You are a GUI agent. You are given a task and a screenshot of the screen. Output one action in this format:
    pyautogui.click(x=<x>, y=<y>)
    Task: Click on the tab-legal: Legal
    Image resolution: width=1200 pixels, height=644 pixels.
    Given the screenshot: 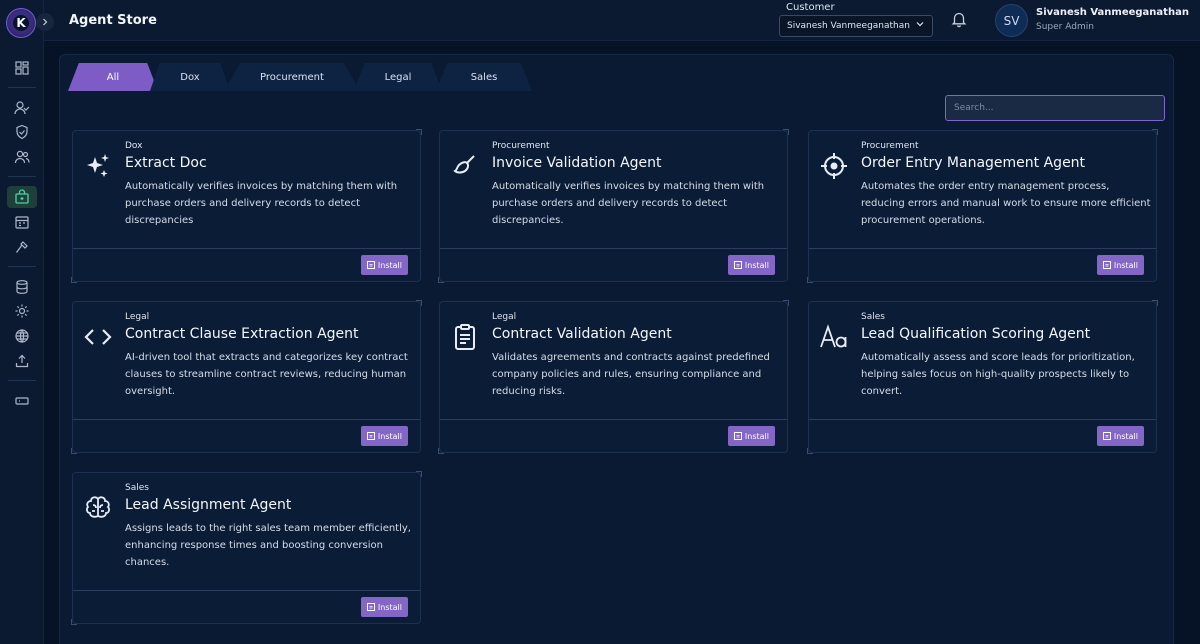 What is the action you would take?
    pyautogui.click(x=398, y=77)
    